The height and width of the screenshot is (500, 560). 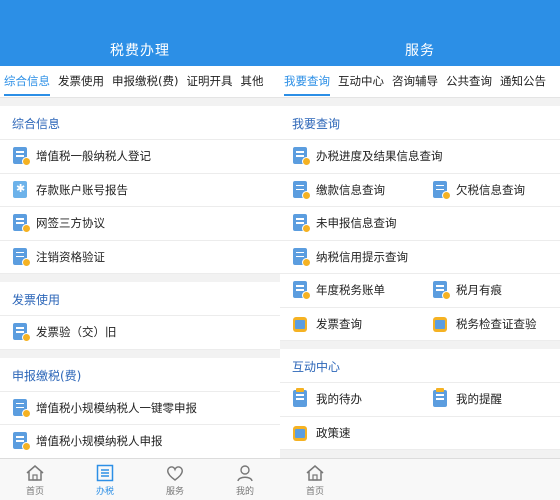 I want to click on tab-bar: 我要查询 互动中心 咨询辅导 公共查询 通知公告, so click(x=420, y=82).